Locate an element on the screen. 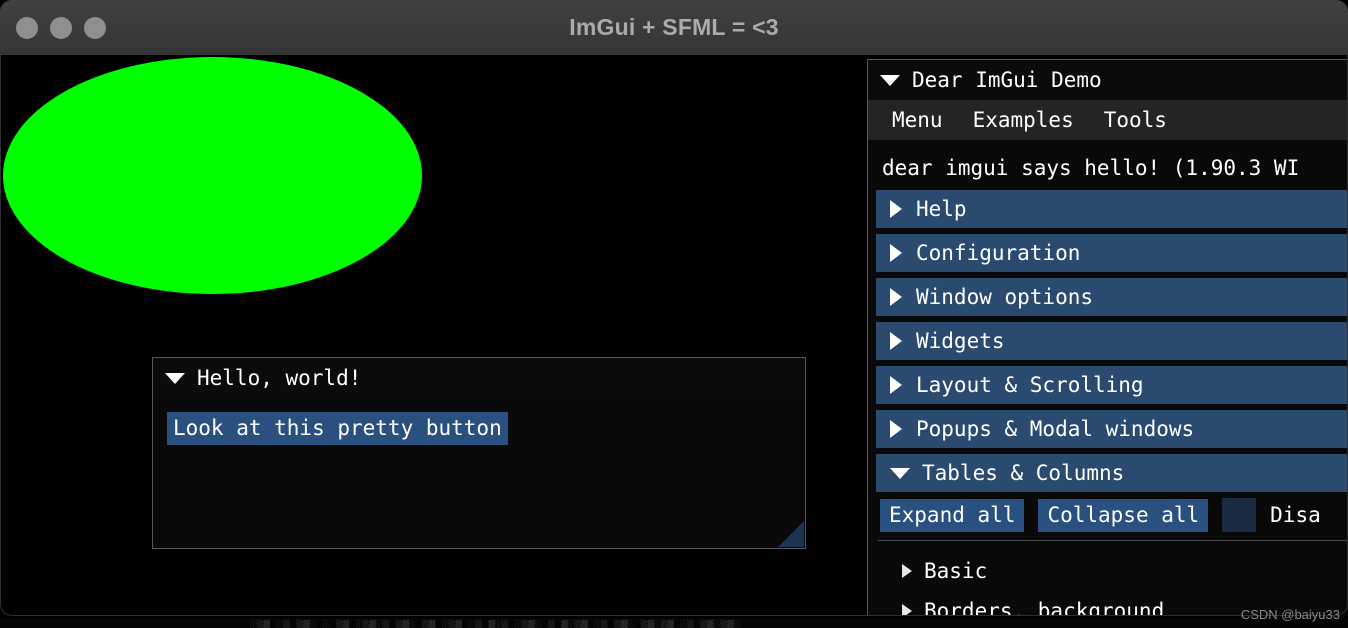 The width and height of the screenshot is (1348, 628). os-title-bar: ImGui + SFML = <3 is located at coordinates (674, 27).